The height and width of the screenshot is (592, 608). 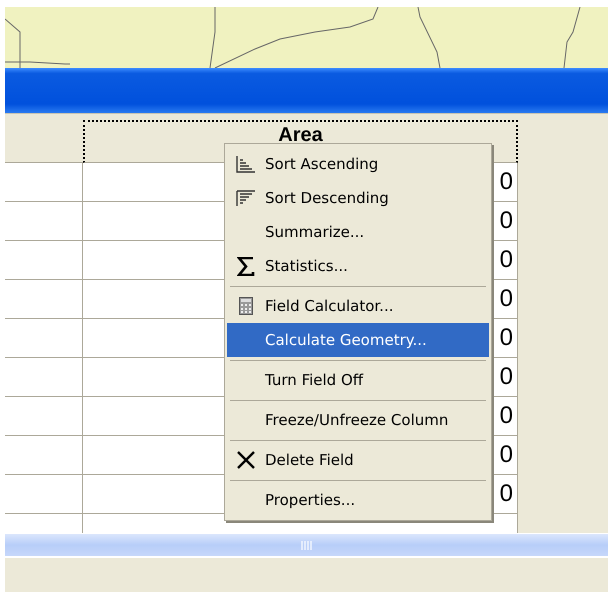 I want to click on menu-item: Freeze/Unfreeze Column, so click(x=358, y=420).